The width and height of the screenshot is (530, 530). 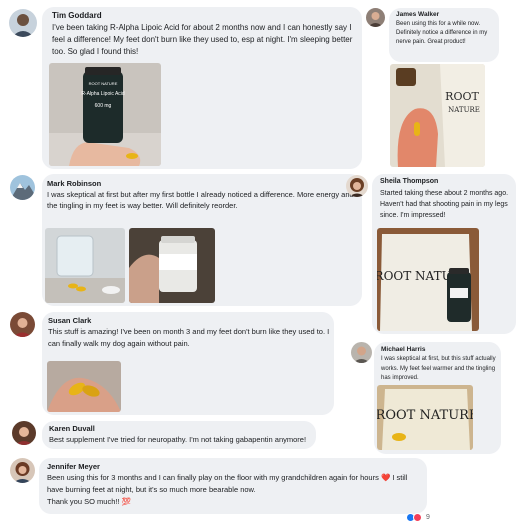 I want to click on comment-photo-bottle-in-hand: R-Alpha Lipoic Acid 600 mg ROOT NATURE, so click(x=105, y=114).